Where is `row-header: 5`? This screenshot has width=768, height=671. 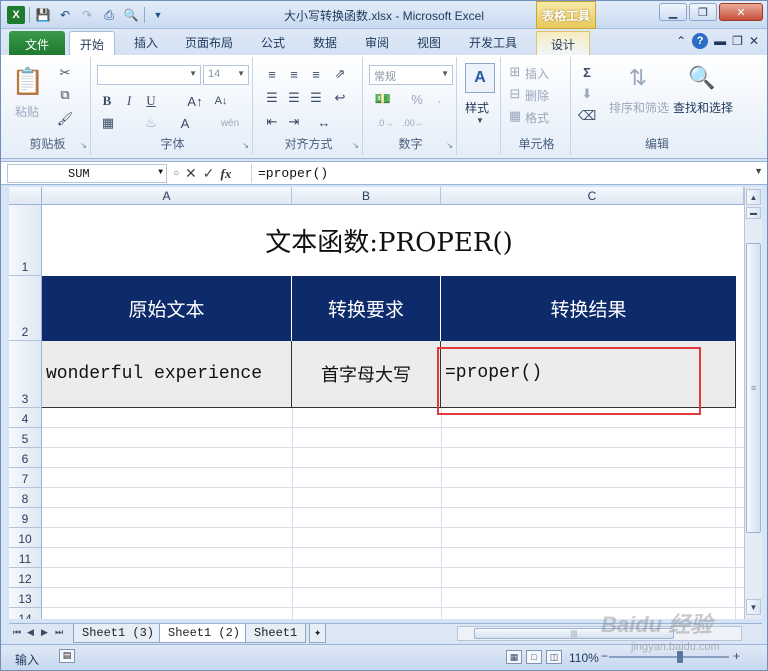
row-header: 5 is located at coordinates (25, 438).